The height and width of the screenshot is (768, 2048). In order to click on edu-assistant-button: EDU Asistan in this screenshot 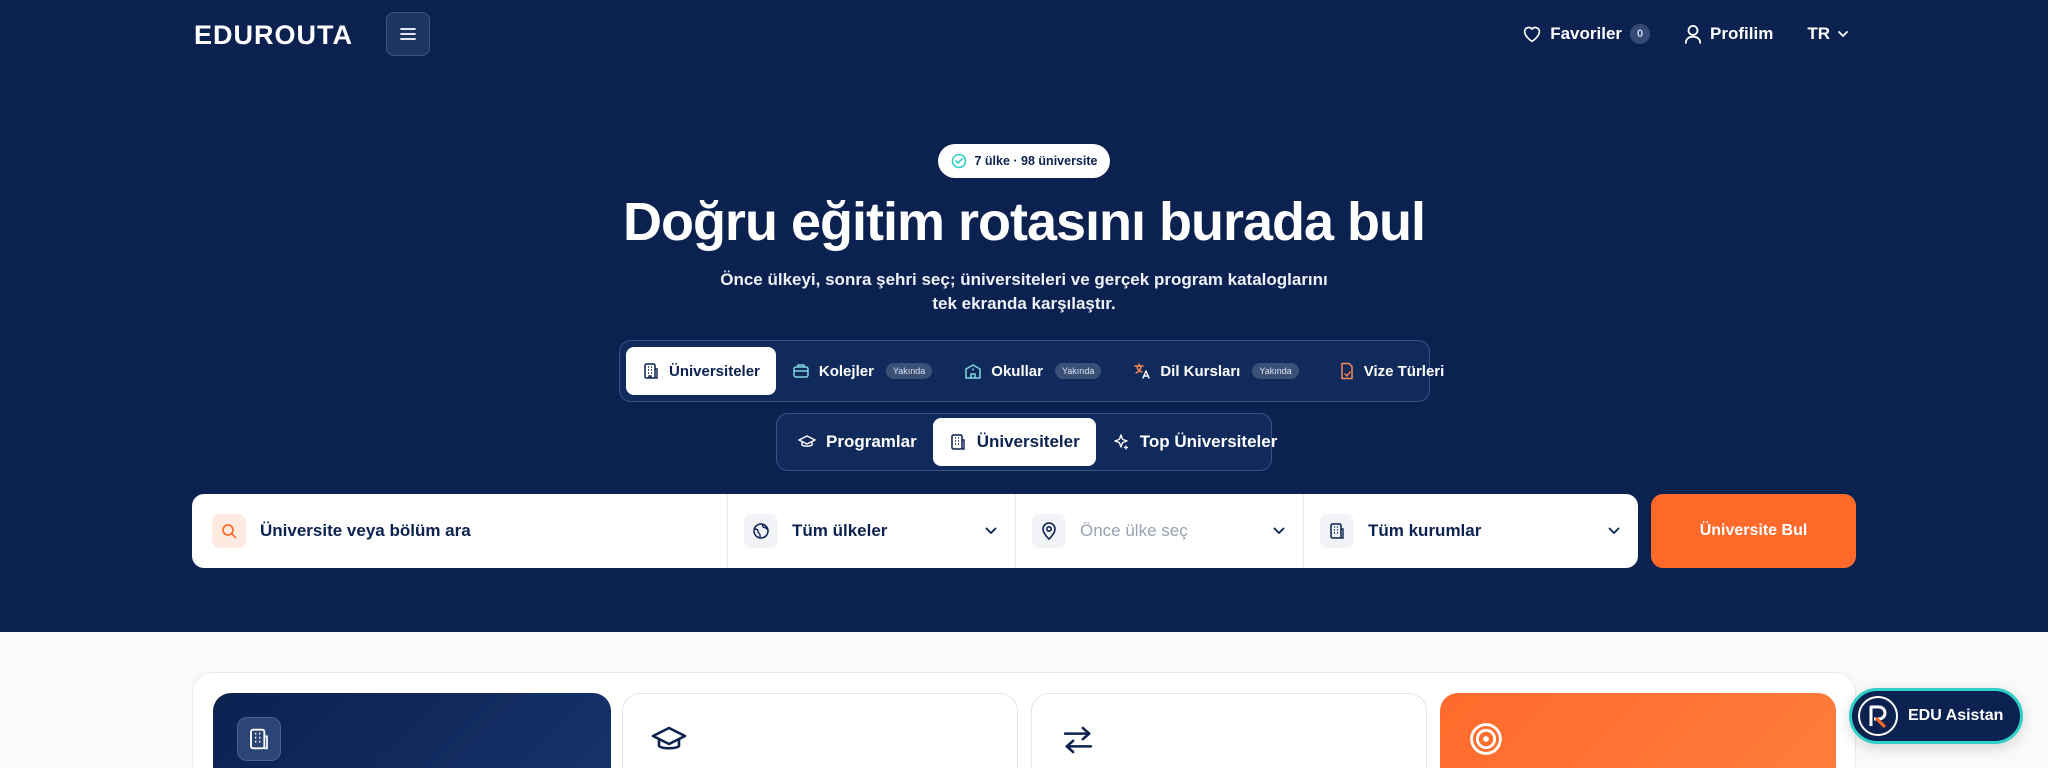, I will do `click(1936, 716)`.